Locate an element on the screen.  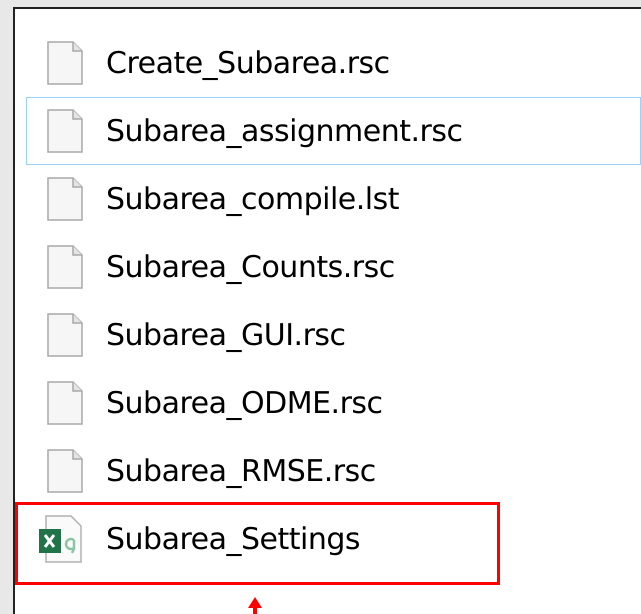
file-item: Subarea_assignment.rsc is located at coordinates (333, 131).